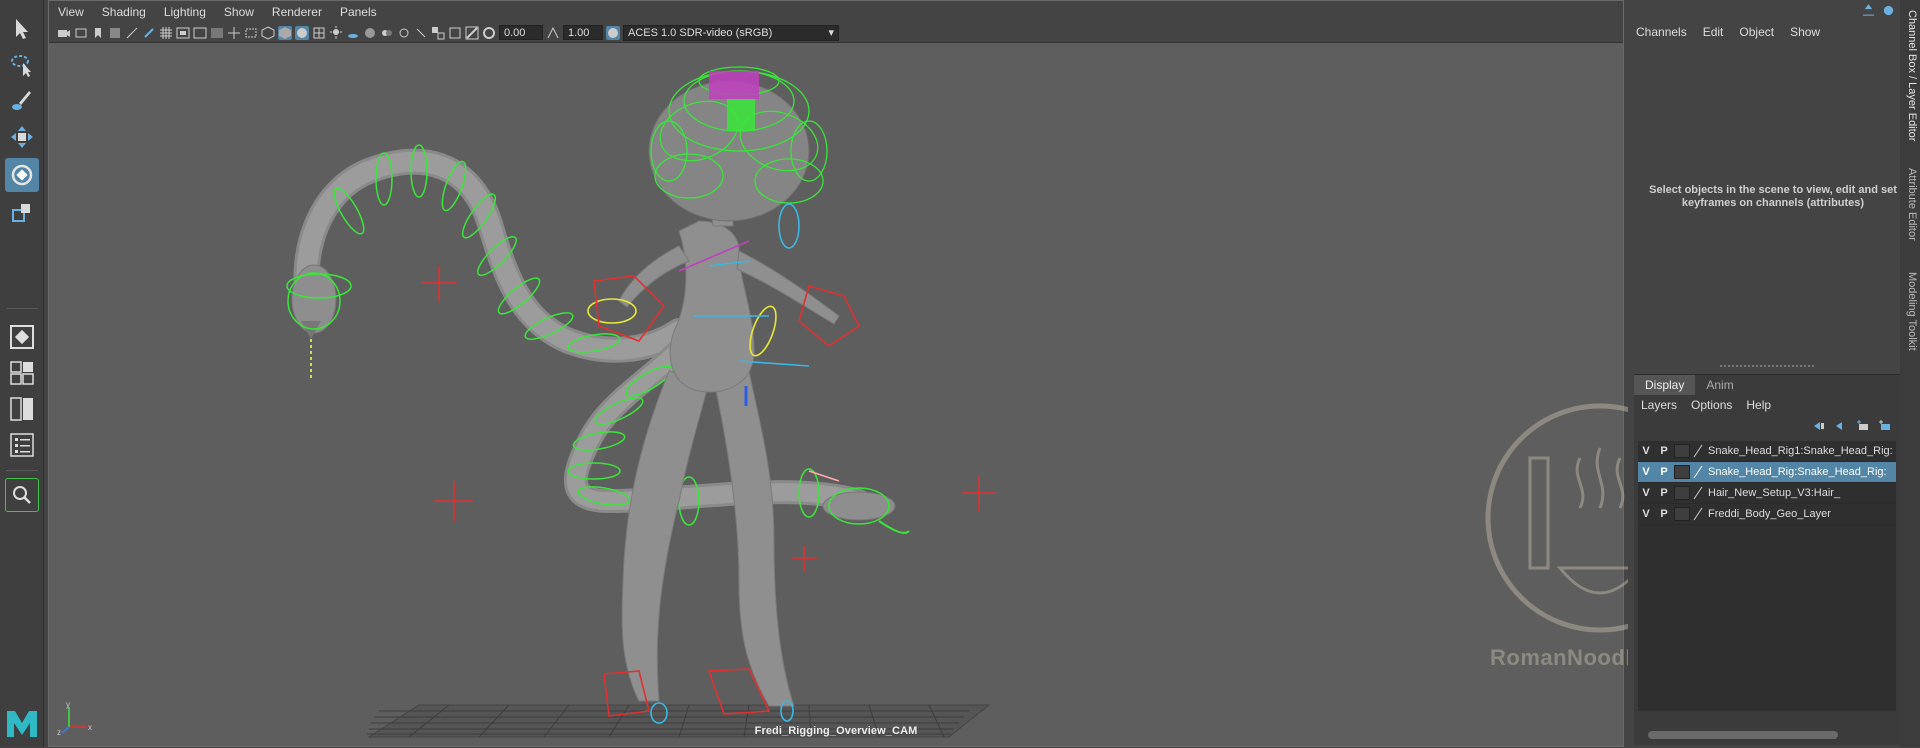 This screenshot has height=748, width=1920. I want to click on wireframe-icon, so click(268, 32).